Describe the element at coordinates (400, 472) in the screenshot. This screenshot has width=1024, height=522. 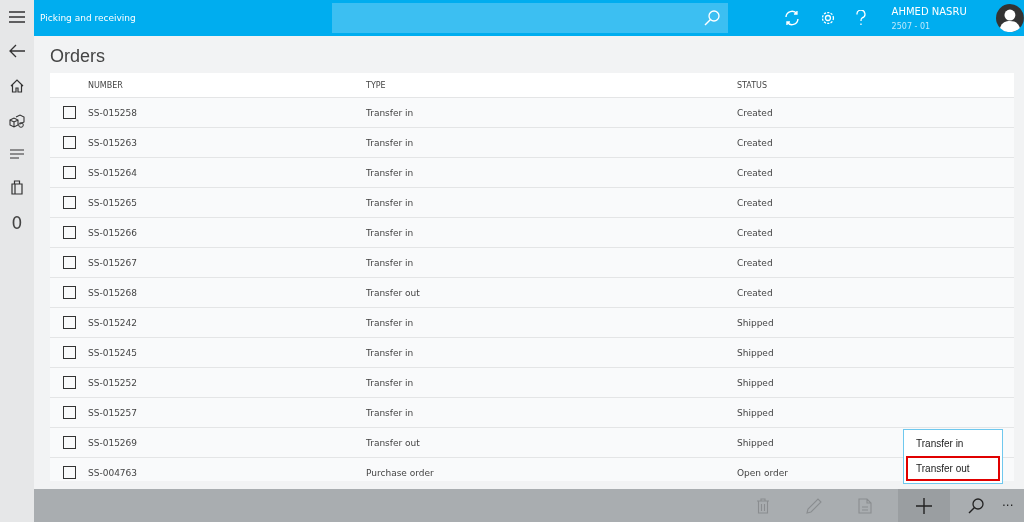
I see `table-cell-text: Purchase order` at that location.